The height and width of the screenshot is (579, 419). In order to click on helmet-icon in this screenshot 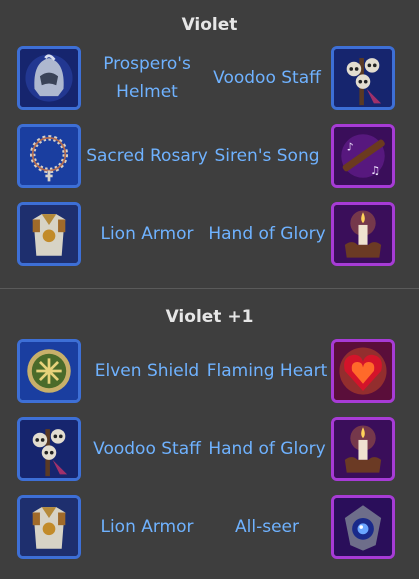, I will do `click(49, 78)`.